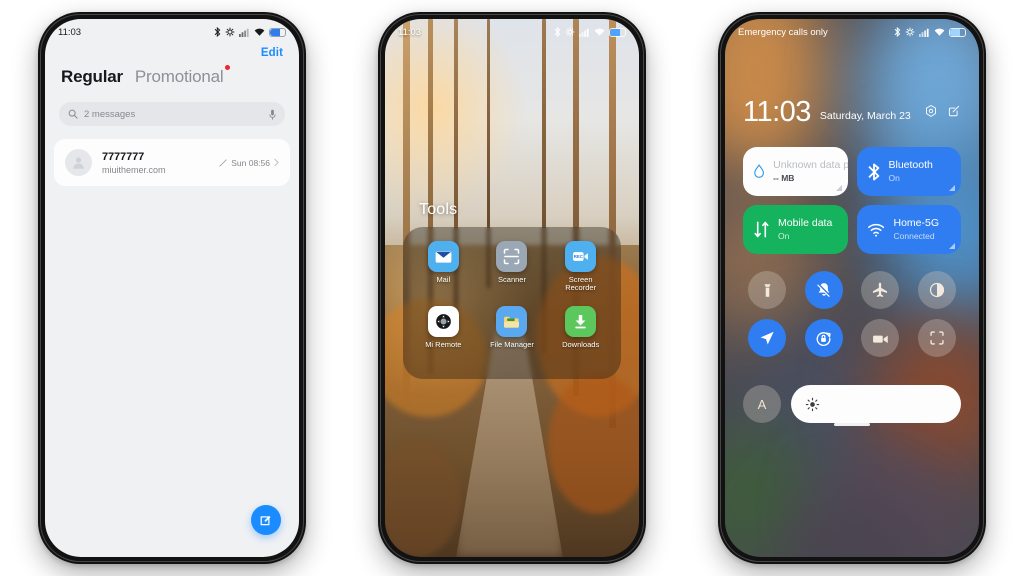 The width and height of the screenshot is (1024, 576). I want to click on tile-wifi: Home-5G Connected, so click(908, 229).